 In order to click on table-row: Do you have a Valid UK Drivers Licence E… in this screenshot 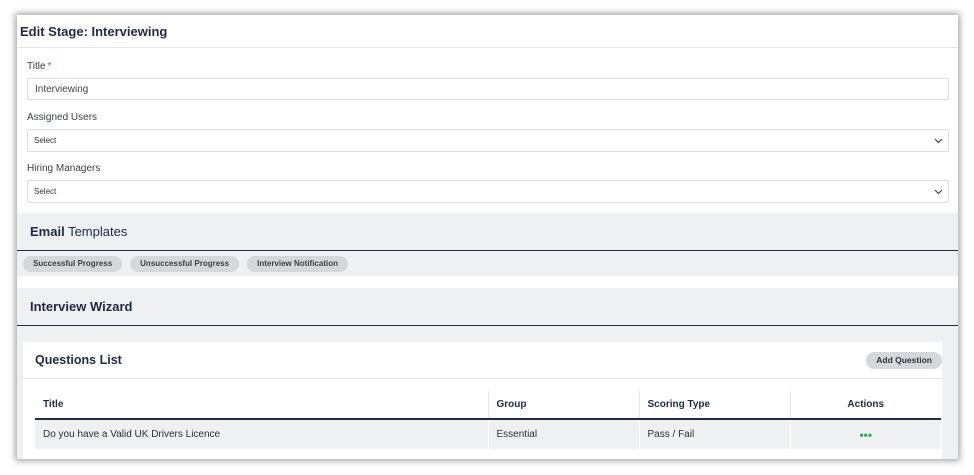, I will do `click(488, 434)`.